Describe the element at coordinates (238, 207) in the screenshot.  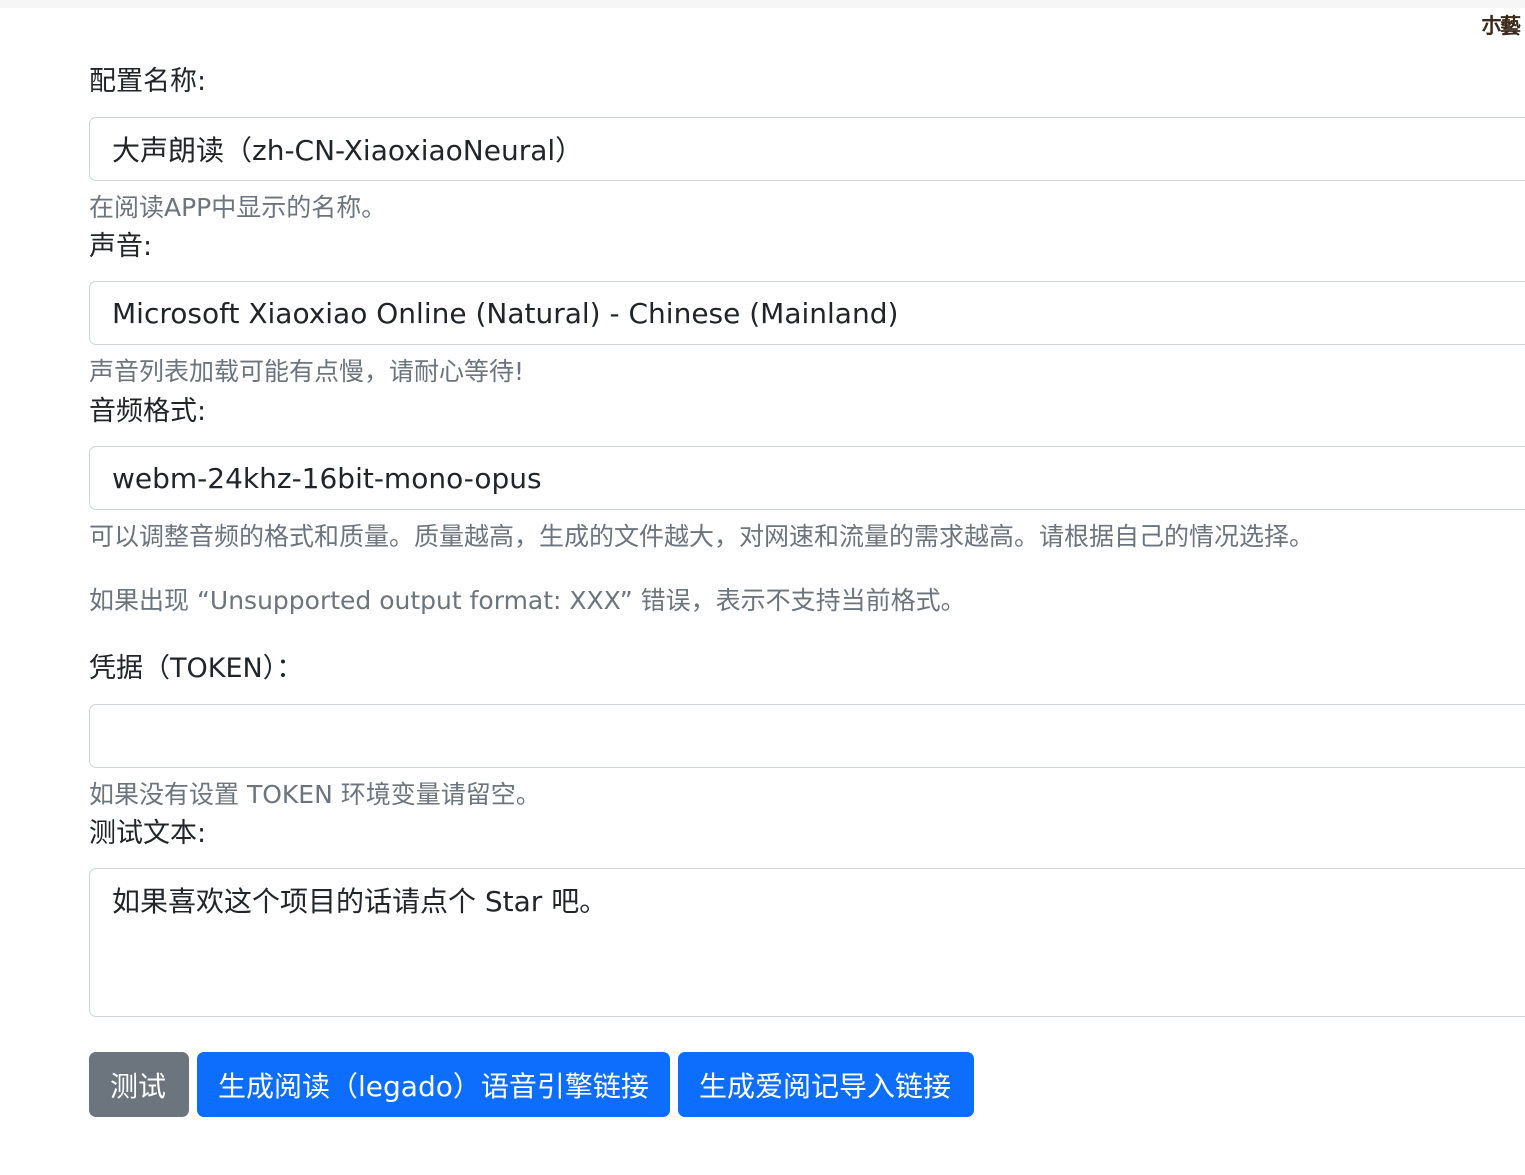
I see `config-name-help: 在阅读APP中显示的名称。` at that location.